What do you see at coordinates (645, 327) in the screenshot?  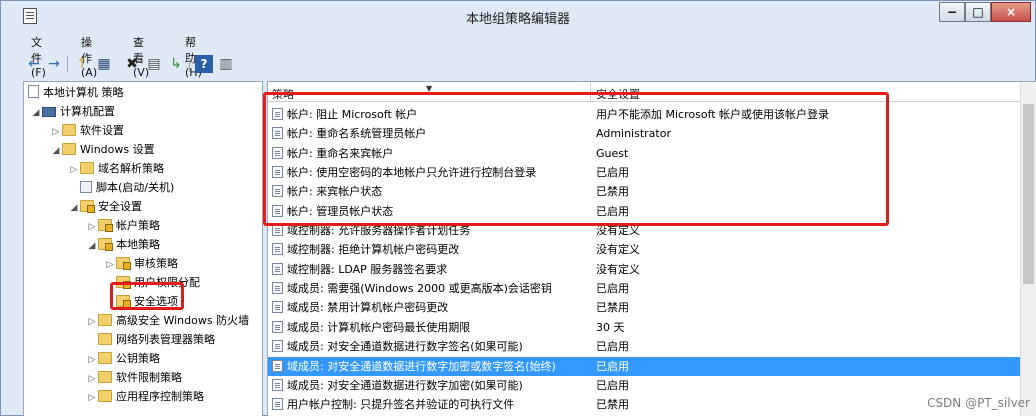 I see `policy-row: 域成员: 计算机帐户密码最长使用期限 30 天` at bounding box center [645, 327].